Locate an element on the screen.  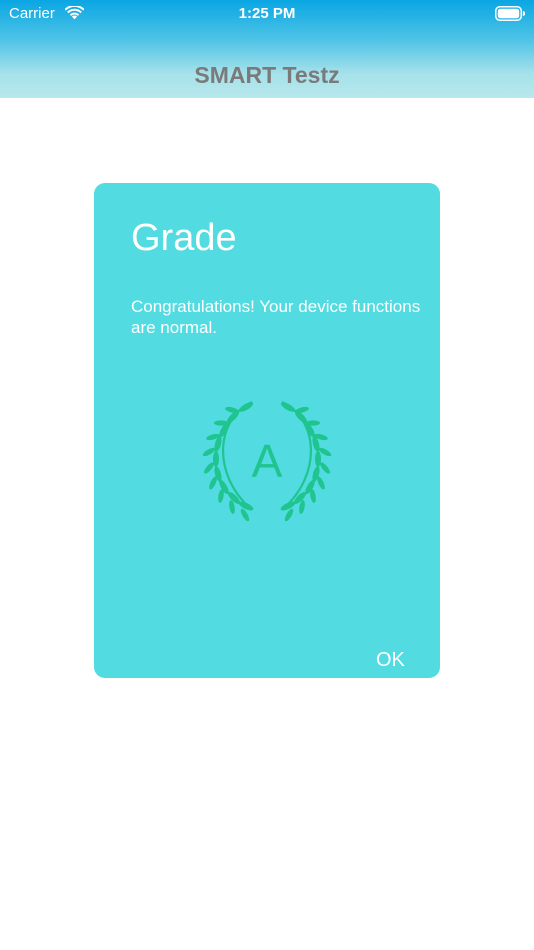
nav-title: SMART Testz is located at coordinates (267, 75).